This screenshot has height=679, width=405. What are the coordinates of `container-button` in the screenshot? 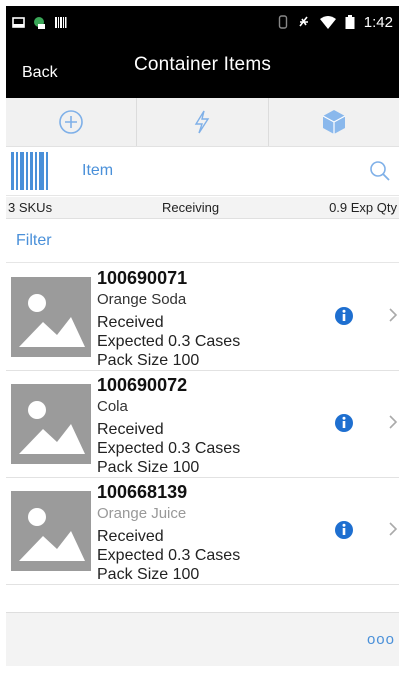 It's located at (334, 122).